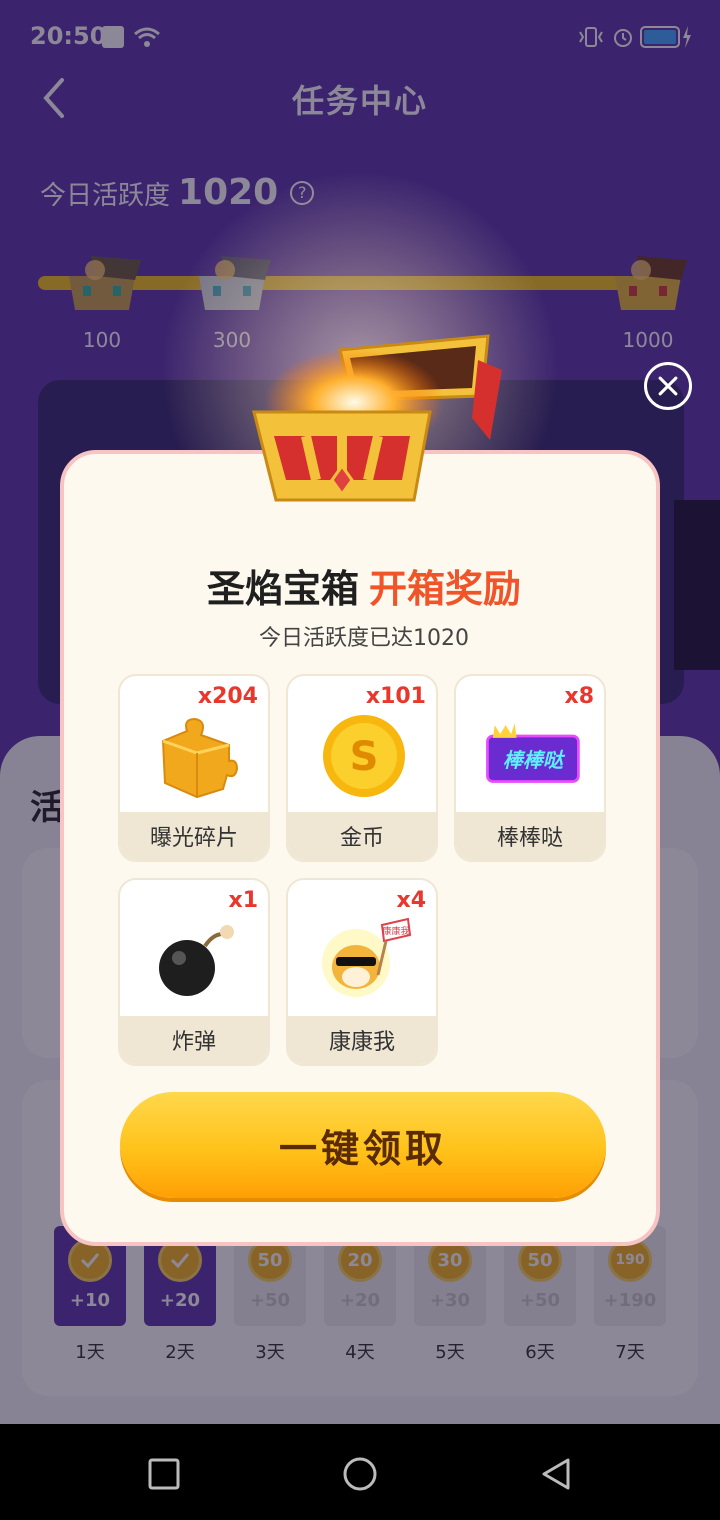  I want to click on home-icon, so click(360, 1474).